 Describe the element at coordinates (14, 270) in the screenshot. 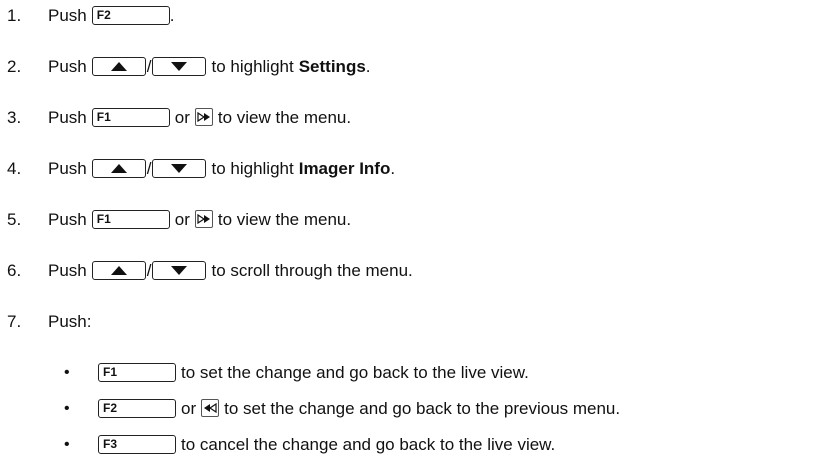

I see `step-number: 6.` at that location.